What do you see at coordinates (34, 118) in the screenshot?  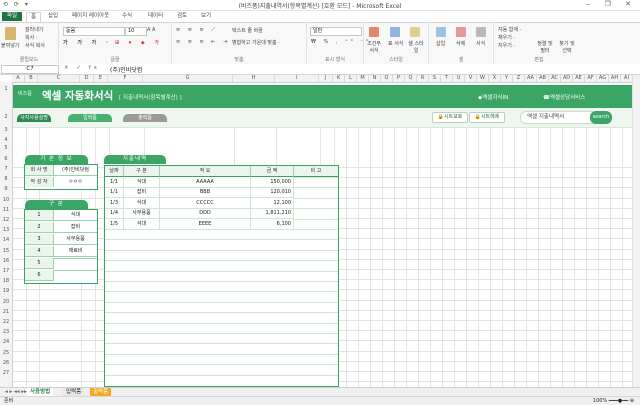 I see `tab-usage: 사지사용설명` at bounding box center [34, 118].